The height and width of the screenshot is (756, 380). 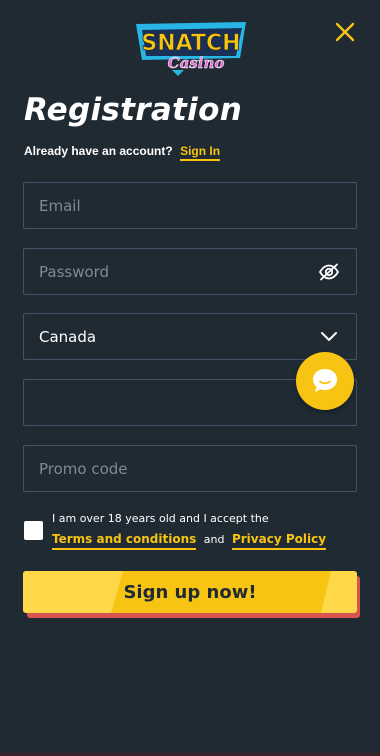 I want to click on chat-button, so click(x=325, y=381).